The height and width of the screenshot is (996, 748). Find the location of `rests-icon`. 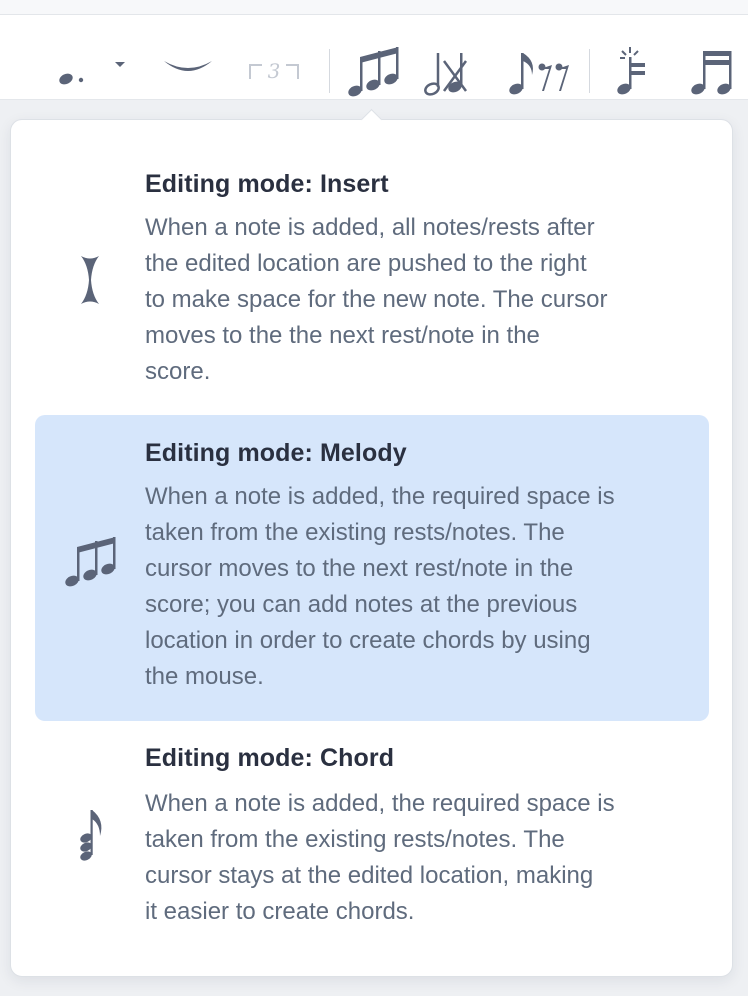

rests-icon is located at coordinates (541, 73).